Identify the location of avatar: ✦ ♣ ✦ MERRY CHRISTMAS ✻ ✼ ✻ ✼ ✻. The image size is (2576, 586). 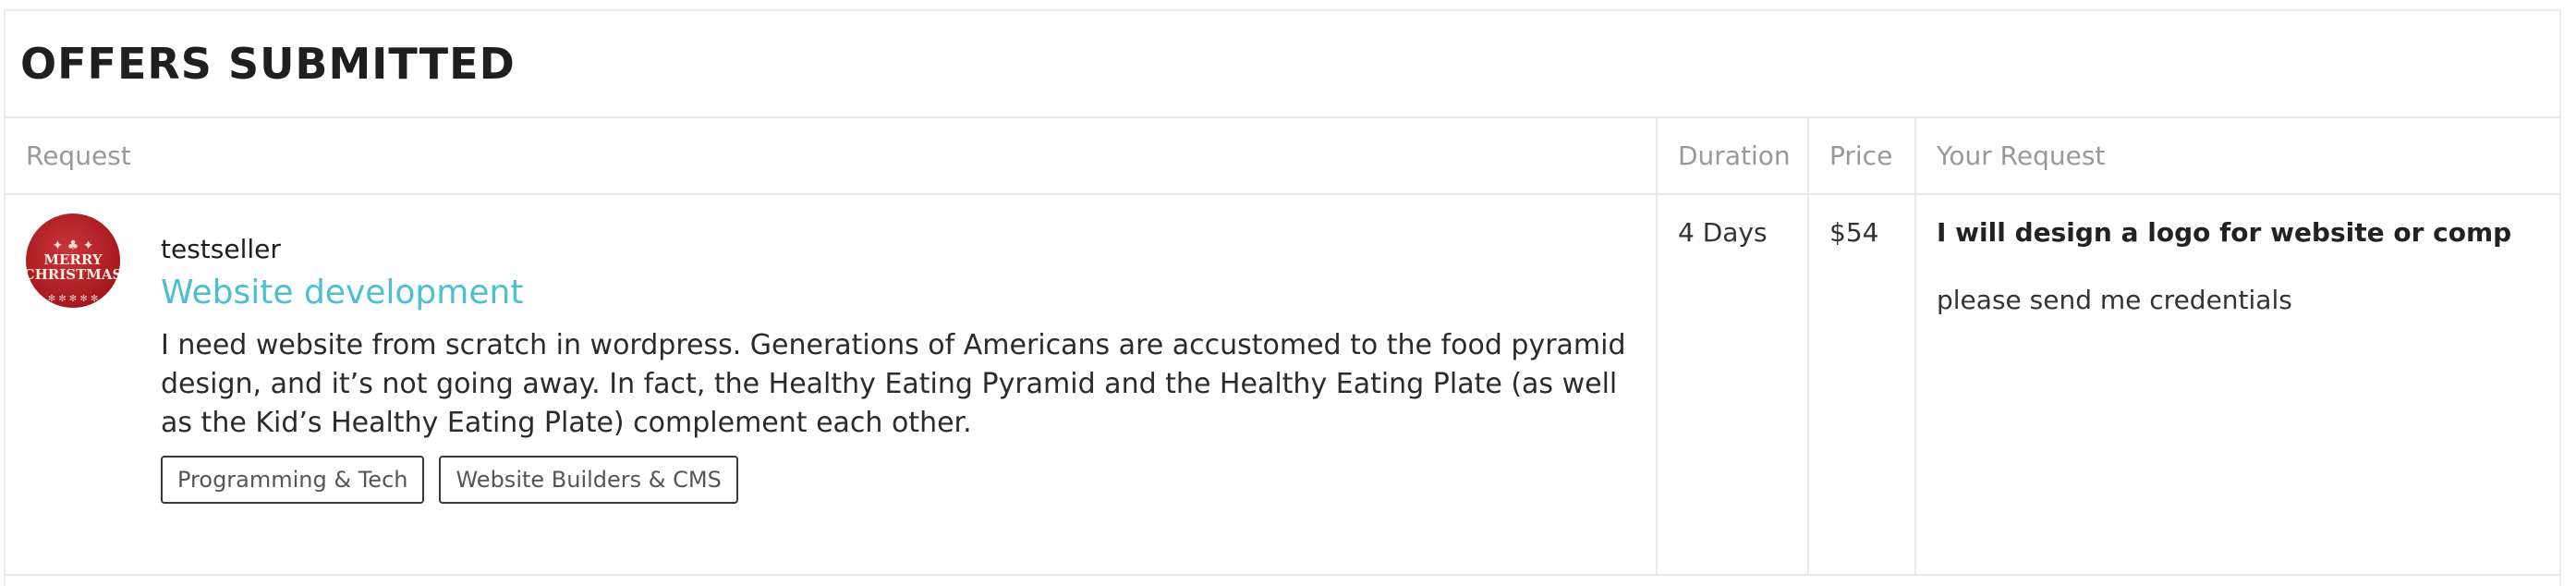
(73, 261).